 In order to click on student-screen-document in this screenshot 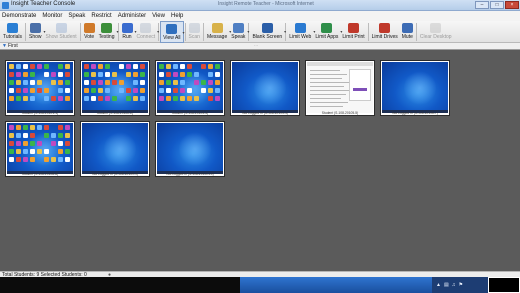, I will do `click(340, 87)`.